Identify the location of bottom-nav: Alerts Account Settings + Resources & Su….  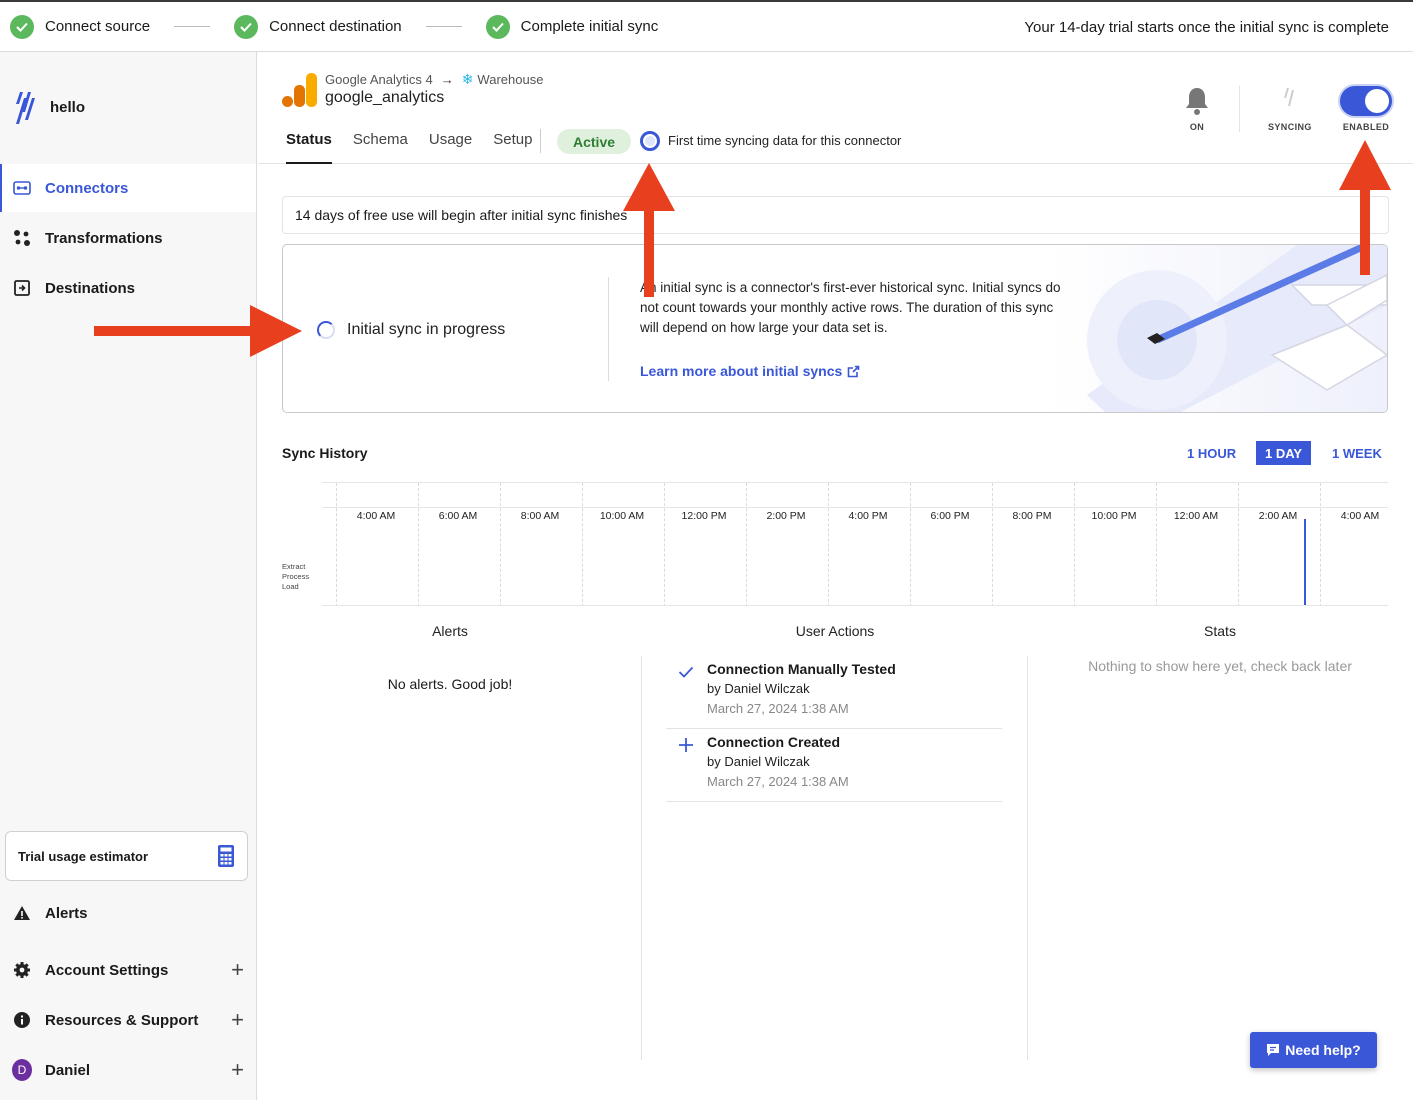
(128, 991).